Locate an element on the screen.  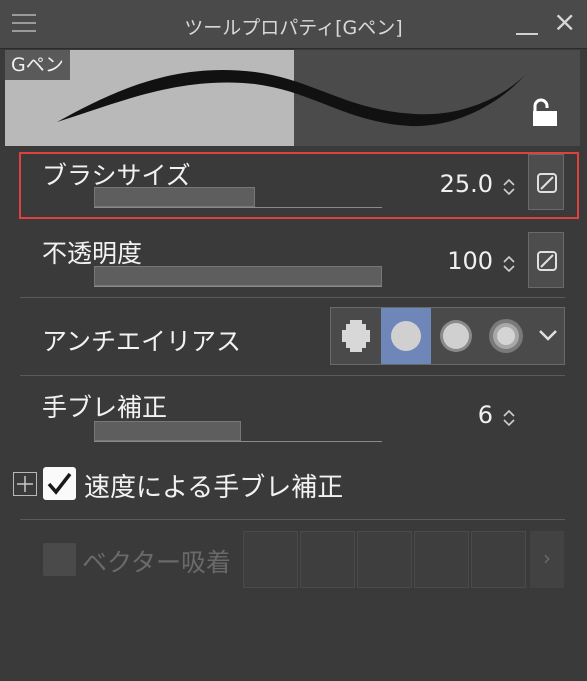
tool-name-label: Gペン is located at coordinates (37, 65).